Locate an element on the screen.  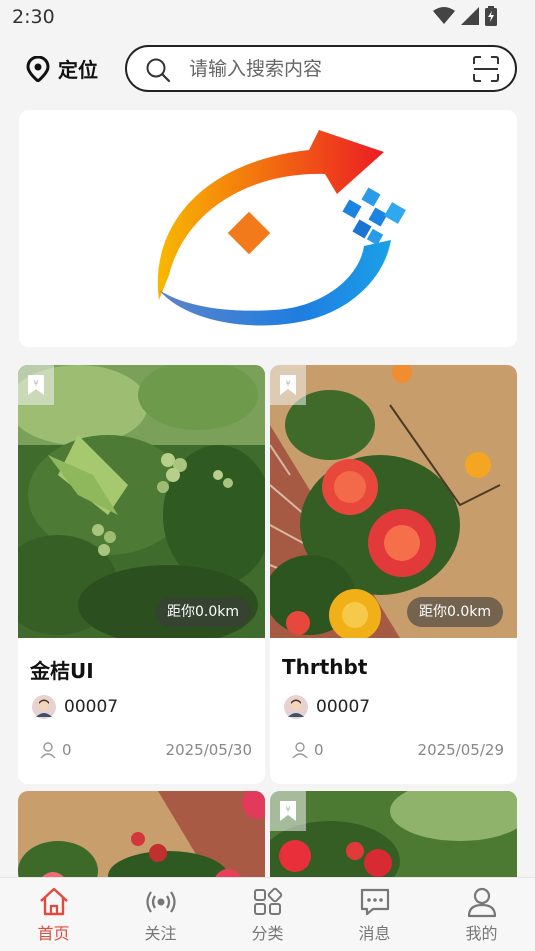
search-icon is located at coordinates (158, 70).